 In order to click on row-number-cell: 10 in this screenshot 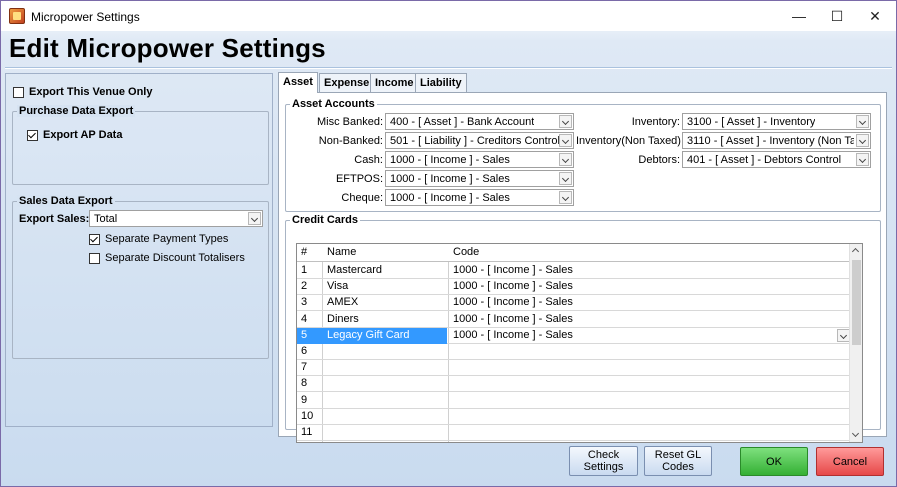, I will do `click(307, 416)`.